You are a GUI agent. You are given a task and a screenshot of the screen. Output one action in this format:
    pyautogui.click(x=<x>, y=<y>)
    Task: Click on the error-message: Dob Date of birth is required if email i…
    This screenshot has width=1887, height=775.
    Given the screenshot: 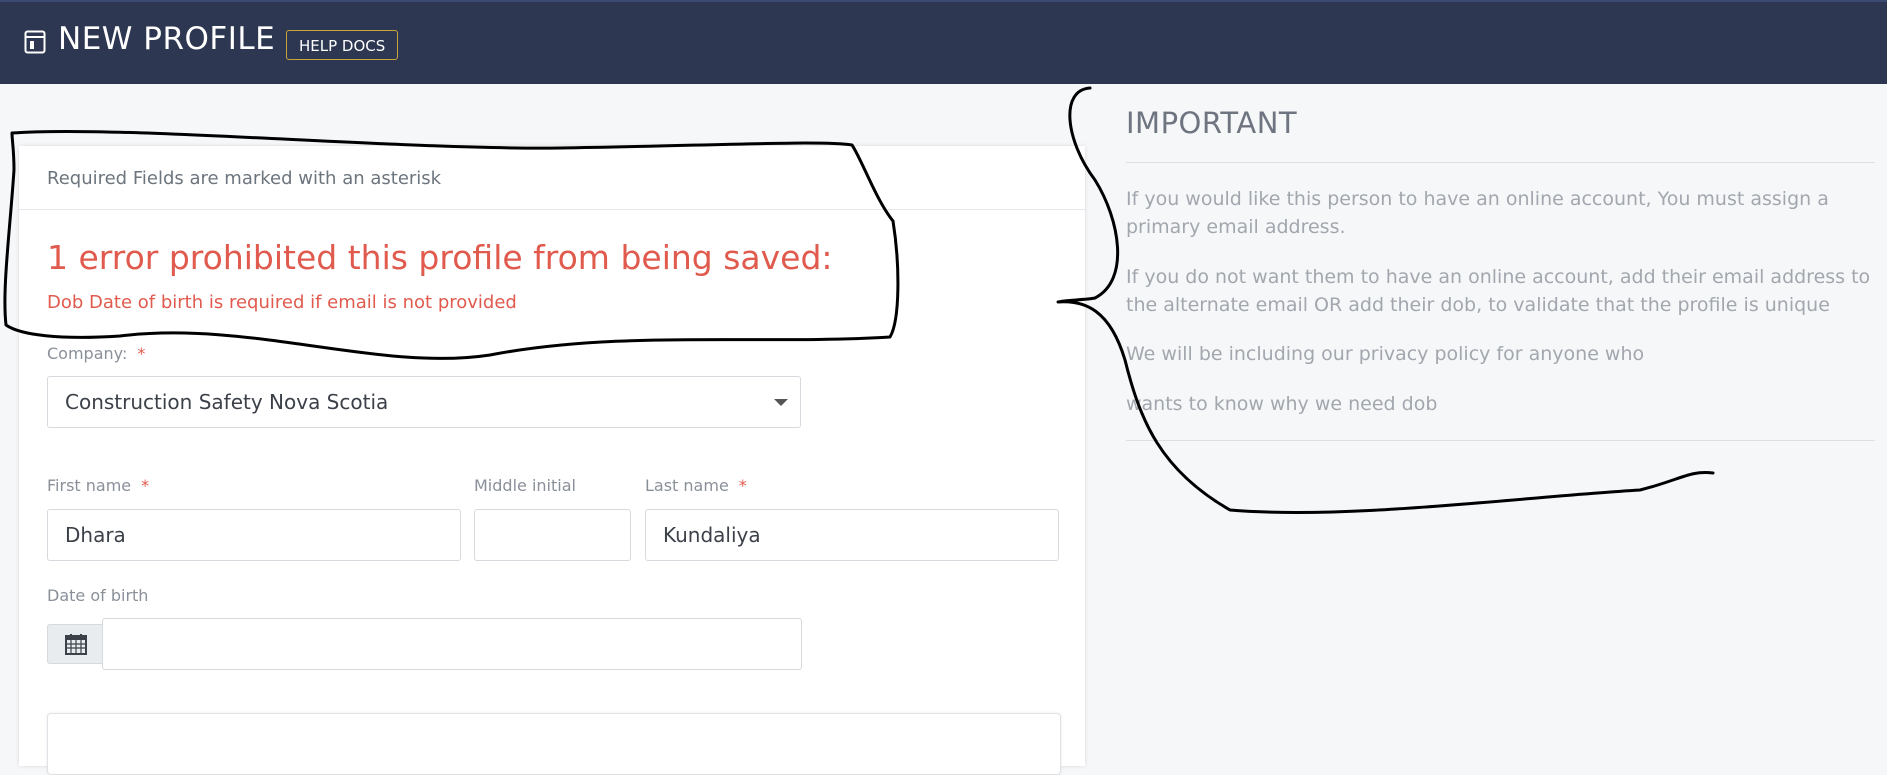 What is the action you would take?
    pyautogui.click(x=282, y=302)
    